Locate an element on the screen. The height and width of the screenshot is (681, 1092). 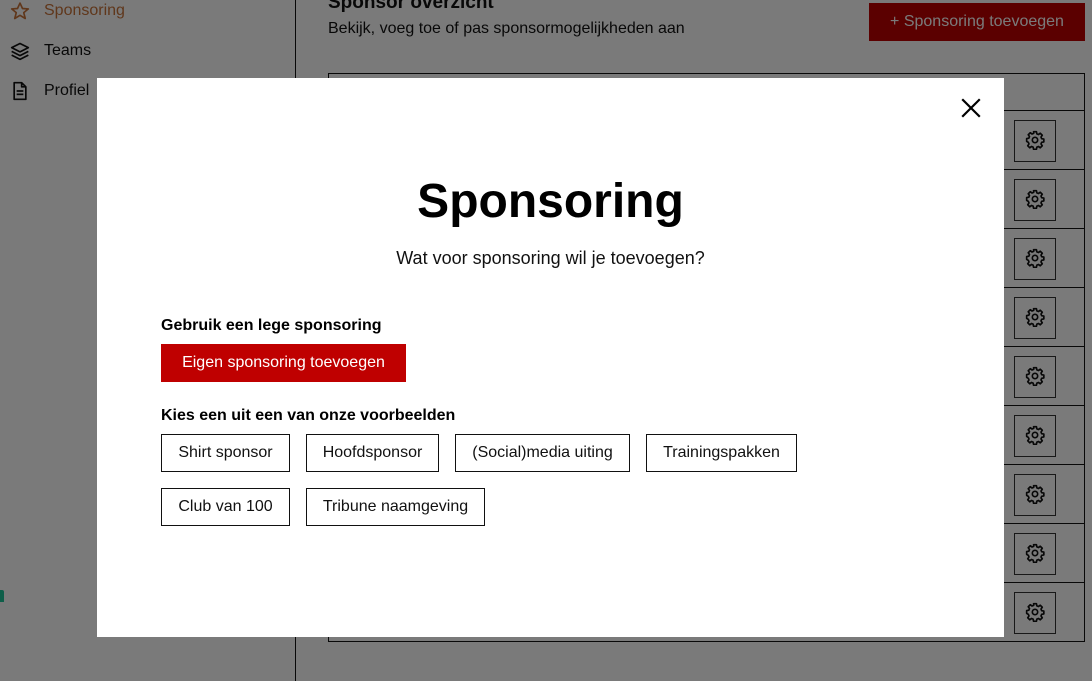
modal-subtitle: Wat voor sponsoring wil je toevoegen? is located at coordinates (550, 258).